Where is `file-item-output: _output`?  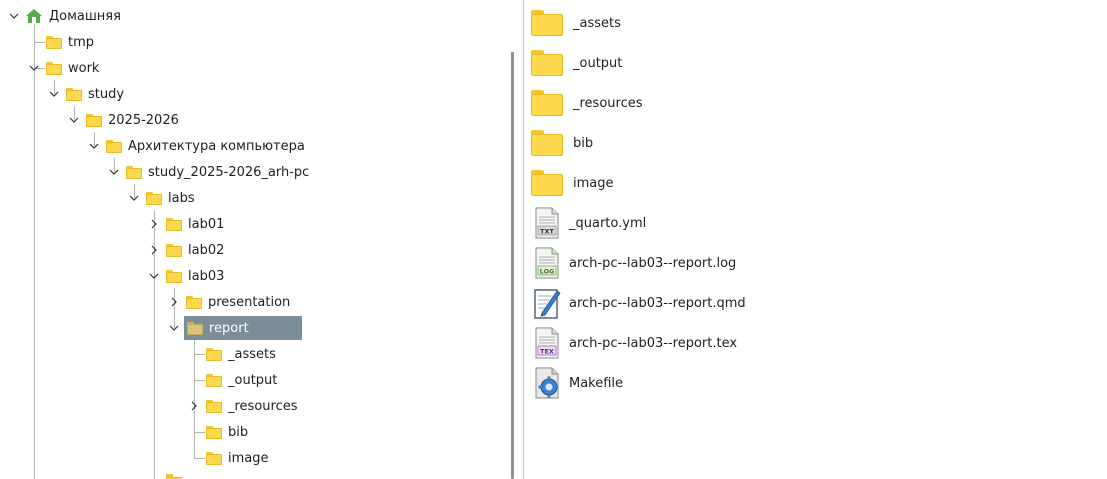 file-item-output: _output is located at coordinates (576, 63).